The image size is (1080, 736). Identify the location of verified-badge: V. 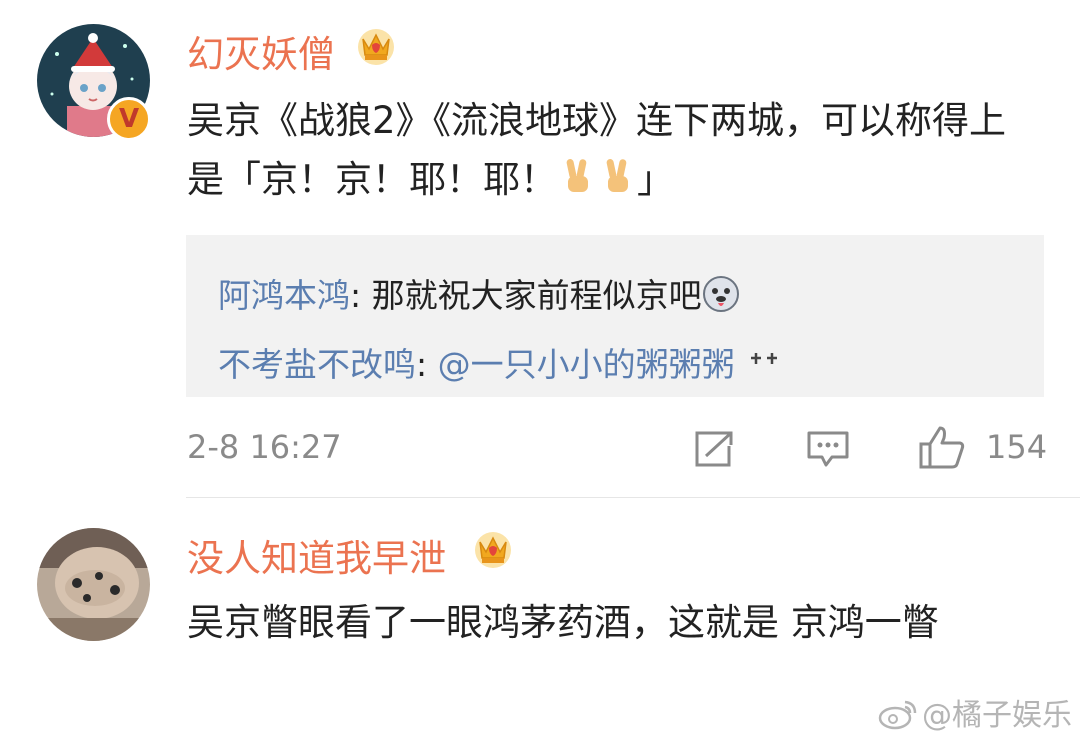
(129, 119).